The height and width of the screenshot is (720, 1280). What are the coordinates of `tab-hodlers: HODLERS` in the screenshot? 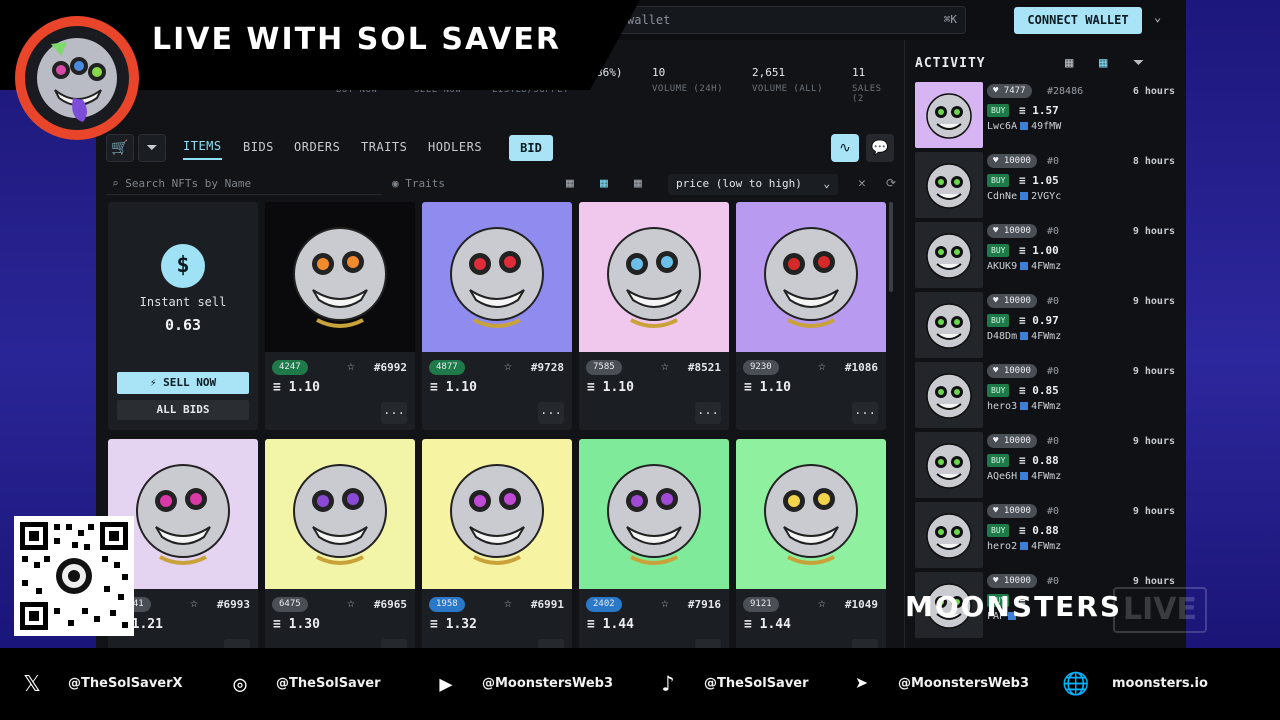 It's located at (455, 147).